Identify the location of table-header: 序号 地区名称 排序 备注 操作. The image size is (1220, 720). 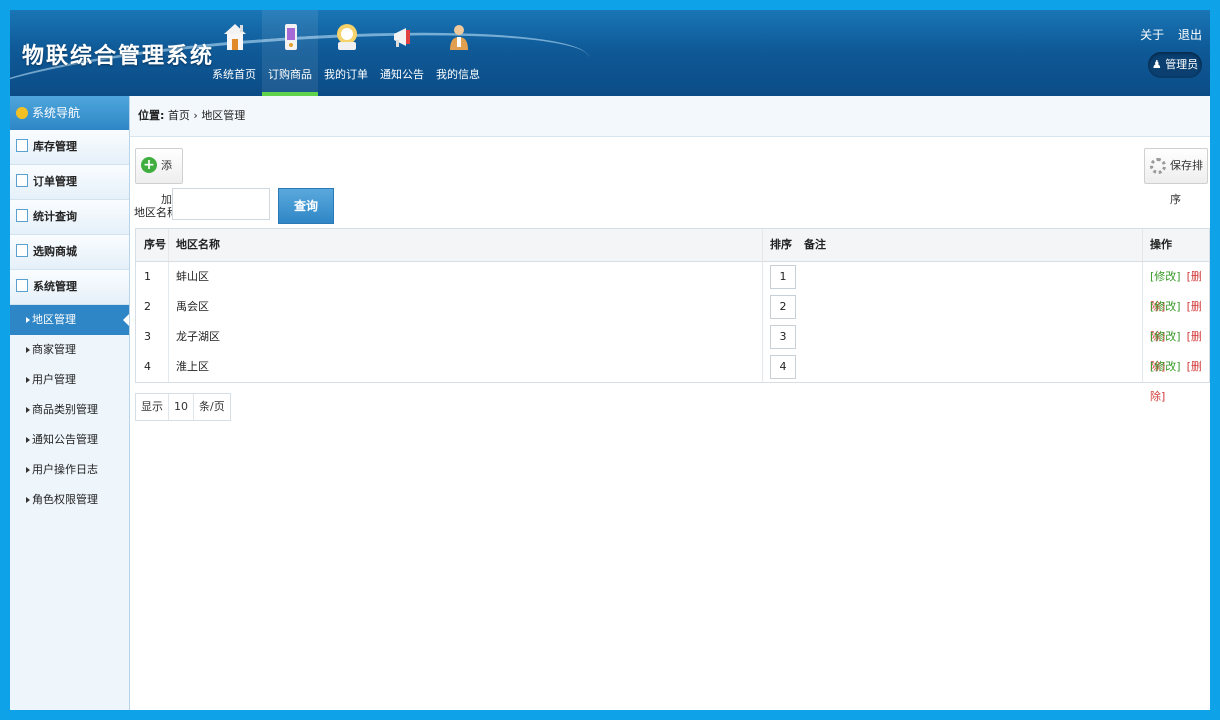
(672, 245).